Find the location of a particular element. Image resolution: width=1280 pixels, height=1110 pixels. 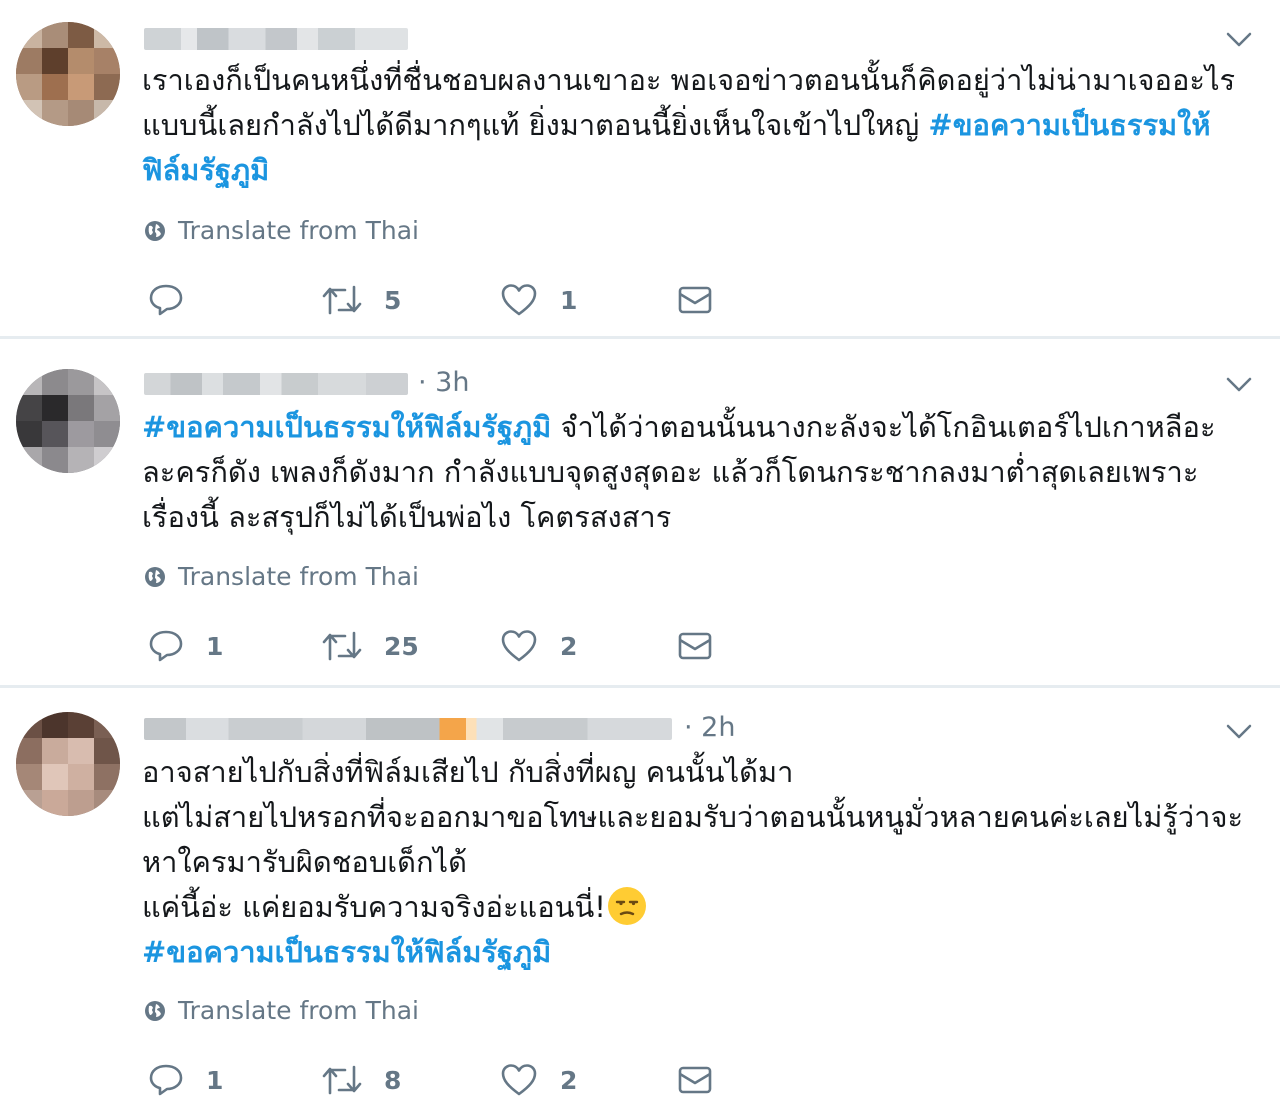

retweet-count: 5 is located at coordinates (393, 300).